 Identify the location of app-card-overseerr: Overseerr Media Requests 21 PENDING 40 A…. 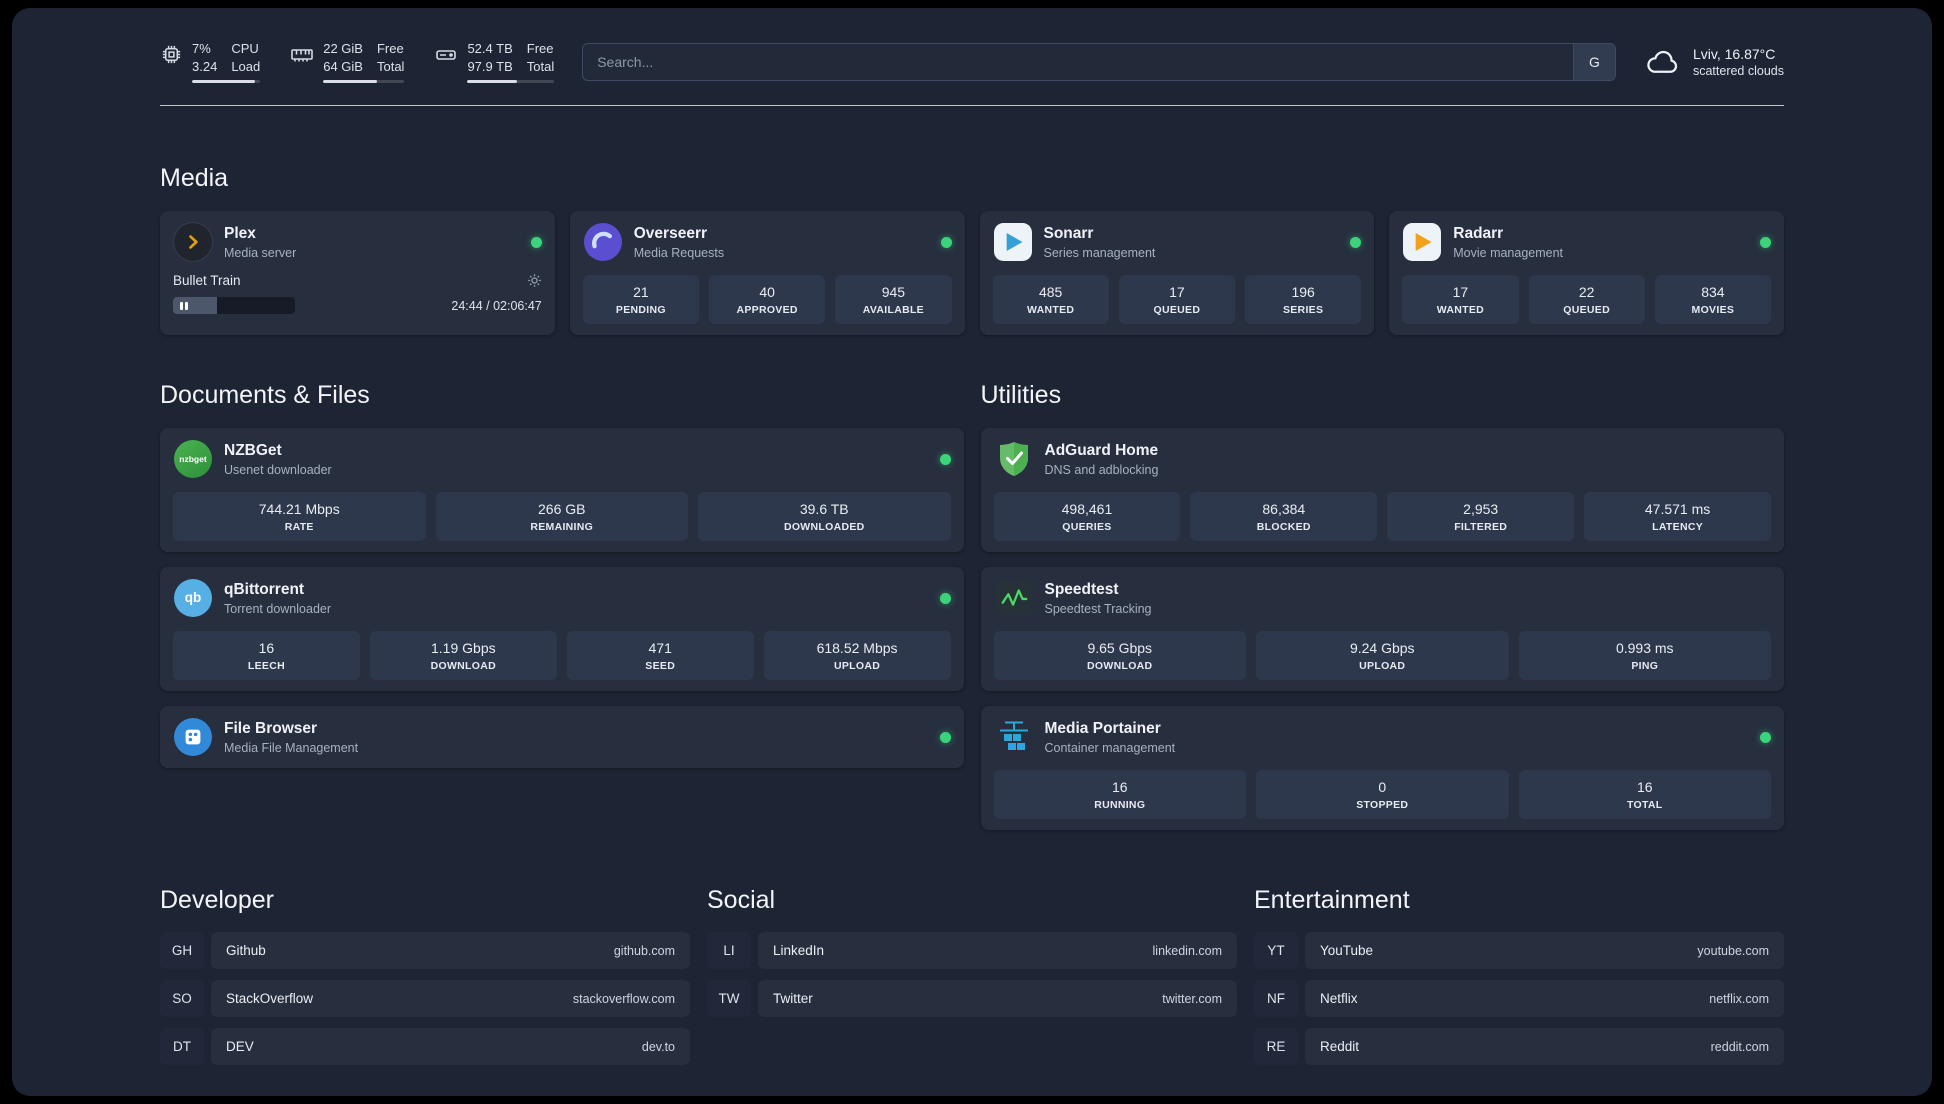
(767, 273).